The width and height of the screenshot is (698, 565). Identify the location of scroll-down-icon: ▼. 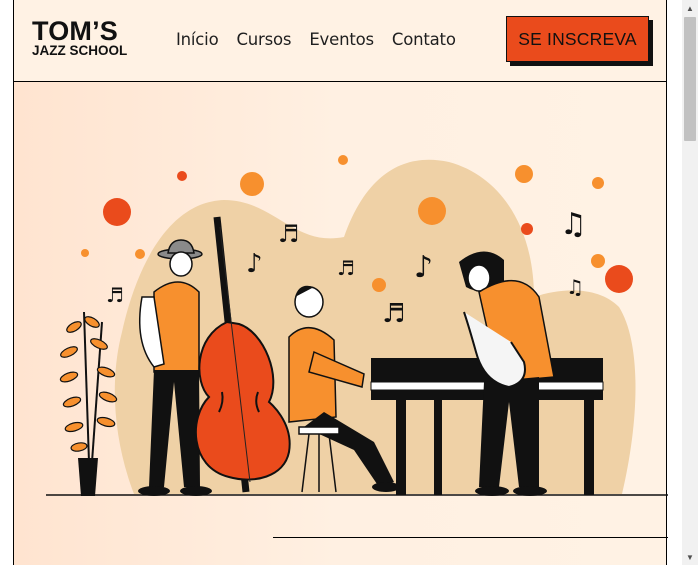
(690, 557).